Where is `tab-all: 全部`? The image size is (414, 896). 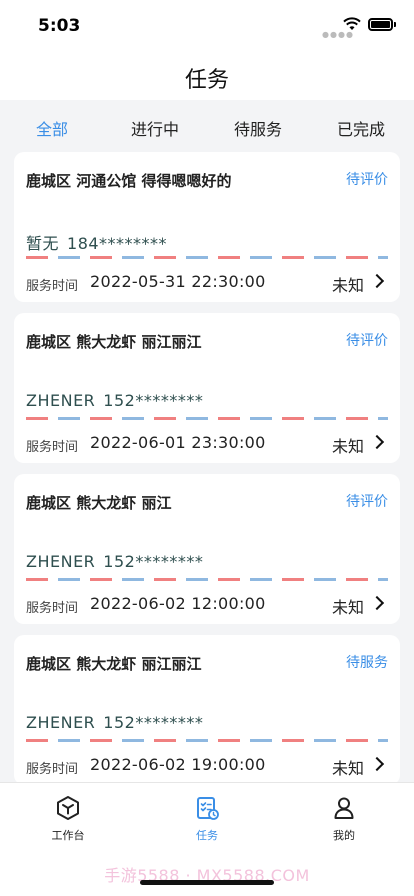
tab-all: 全部 is located at coordinates (52, 128).